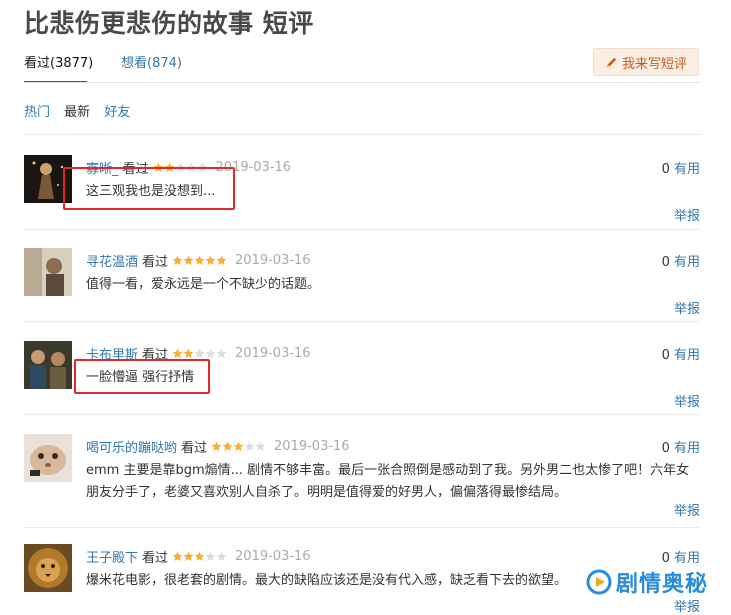 The height and width of the screenshot is (615, 731). What do you see at coordinates (662, 584) in the screenshot?
I see `watermark-text: 剧情奥秘` at bounding box center [662, 584].